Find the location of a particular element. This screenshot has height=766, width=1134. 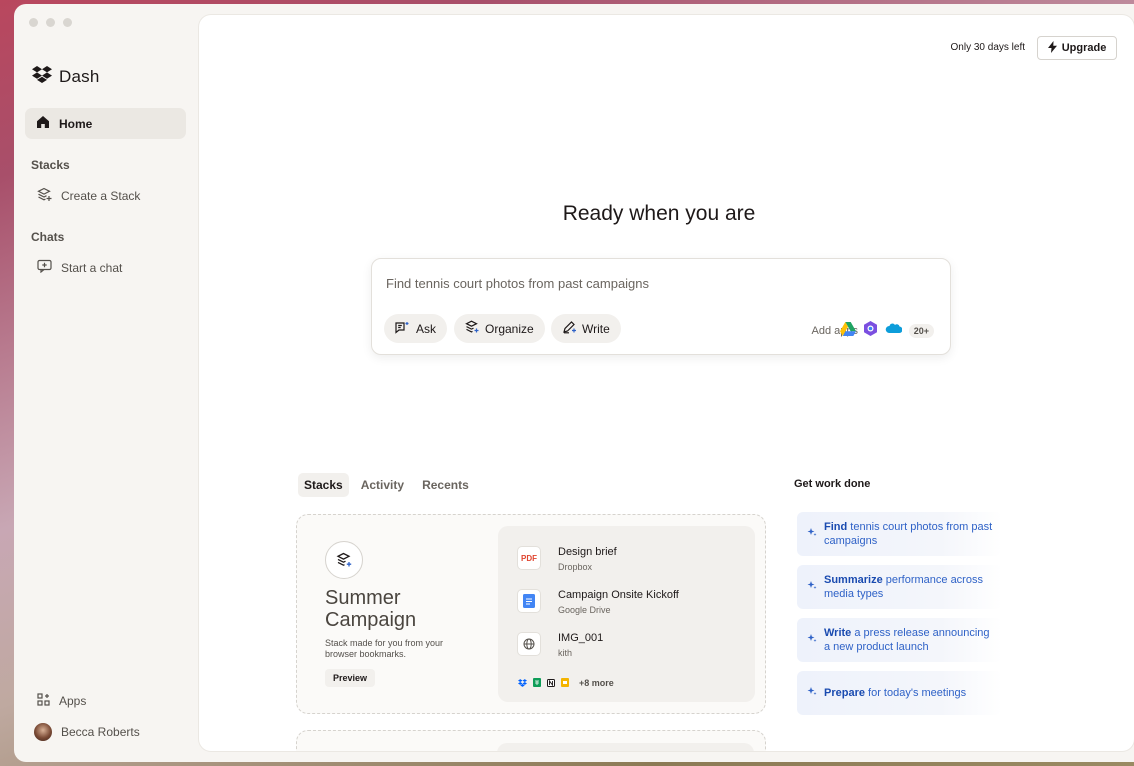

salesforce-icon is located at coordinates (894, 331).